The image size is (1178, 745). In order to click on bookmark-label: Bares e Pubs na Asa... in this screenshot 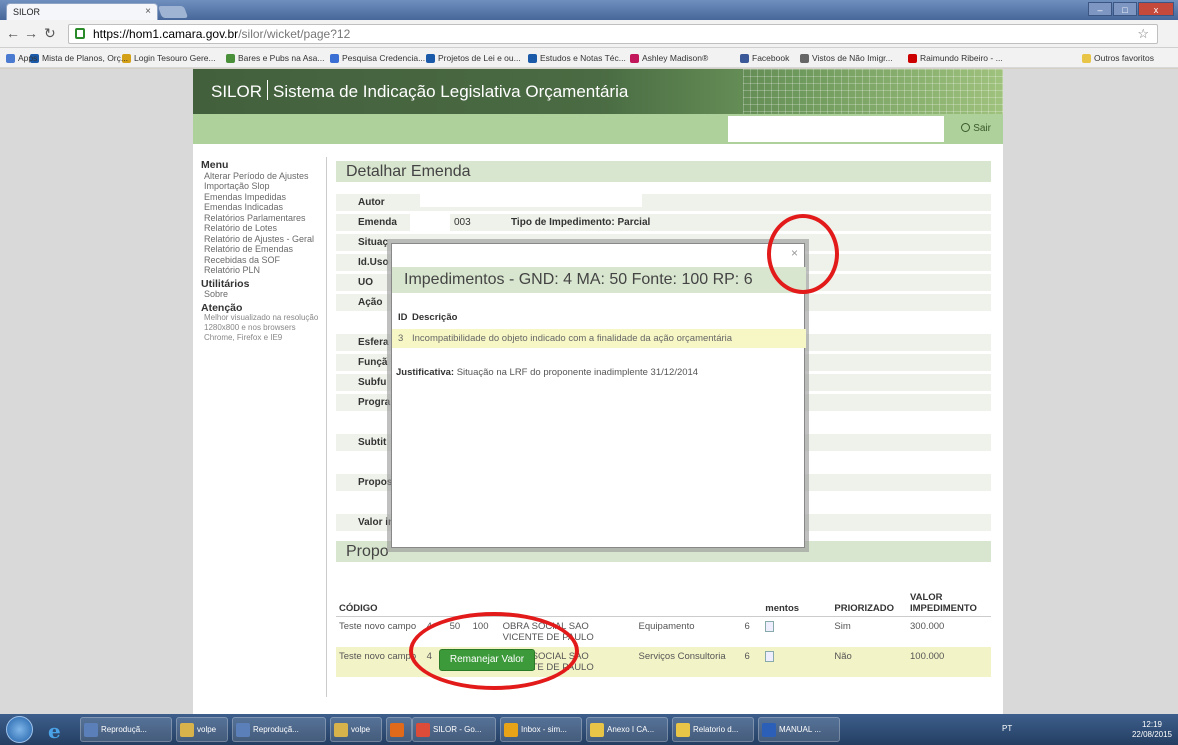, I will do `click(281, 58)`.